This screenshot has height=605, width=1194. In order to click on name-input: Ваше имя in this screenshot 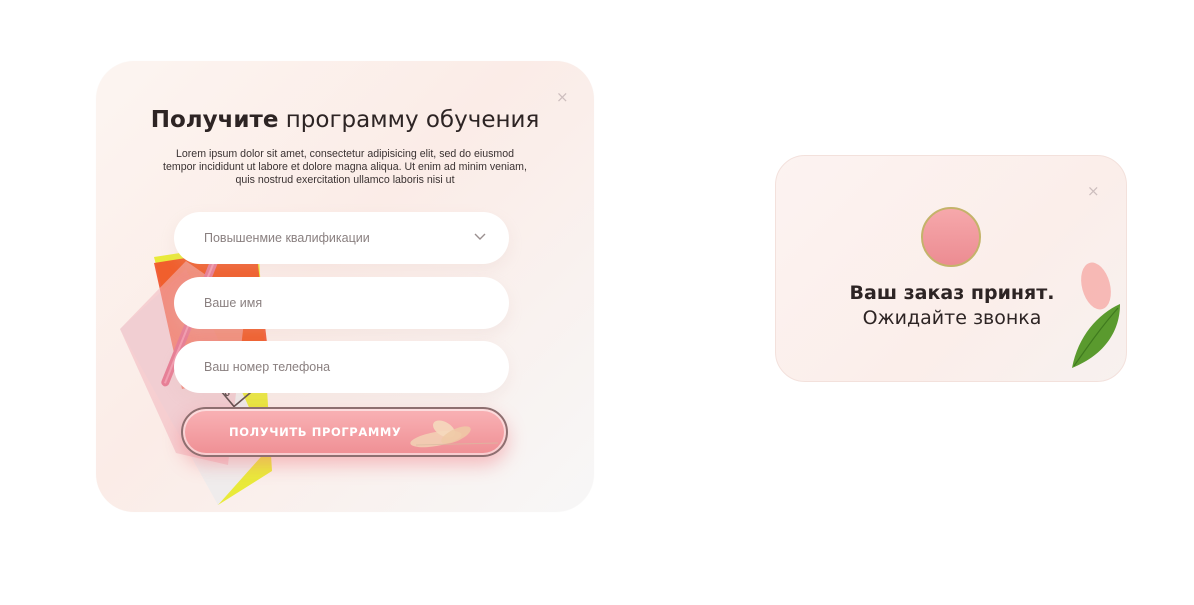, I will do `click(341, 303)`.